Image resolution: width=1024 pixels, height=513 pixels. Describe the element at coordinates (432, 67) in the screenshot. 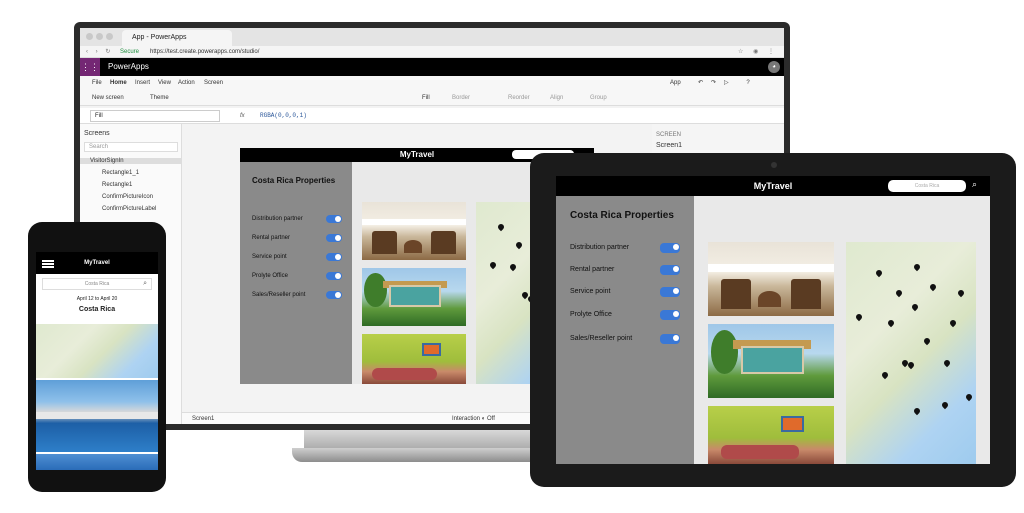

I see `powerapps-header: ⋮⋮ PowerApps ◕` at that location.